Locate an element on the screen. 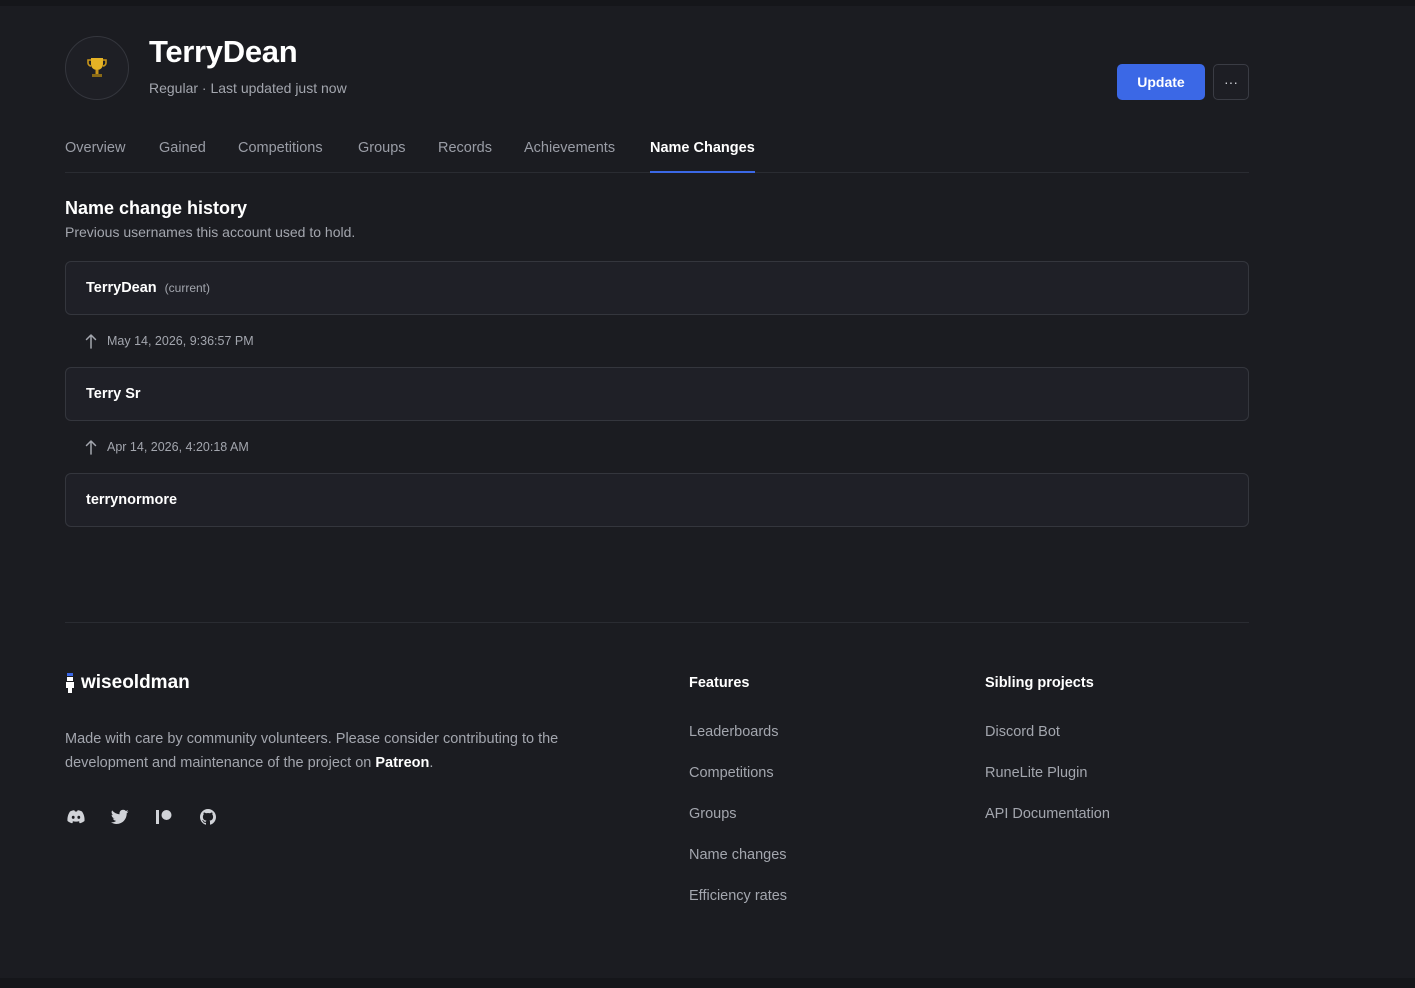  tab-name-changes: Name Changes is located at coordinates (702, 156).